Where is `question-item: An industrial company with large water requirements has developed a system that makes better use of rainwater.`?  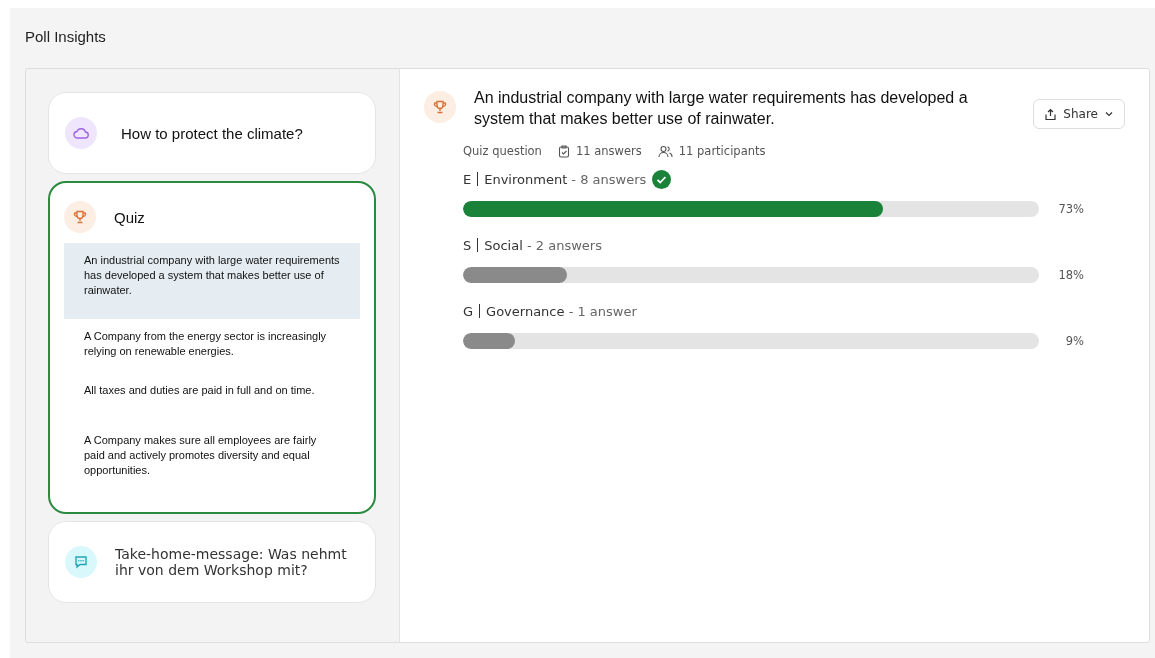 question-item: An industrial company with large water requirements has developed a system that makes better use of rainwater. is located at coordinates (212, 281).